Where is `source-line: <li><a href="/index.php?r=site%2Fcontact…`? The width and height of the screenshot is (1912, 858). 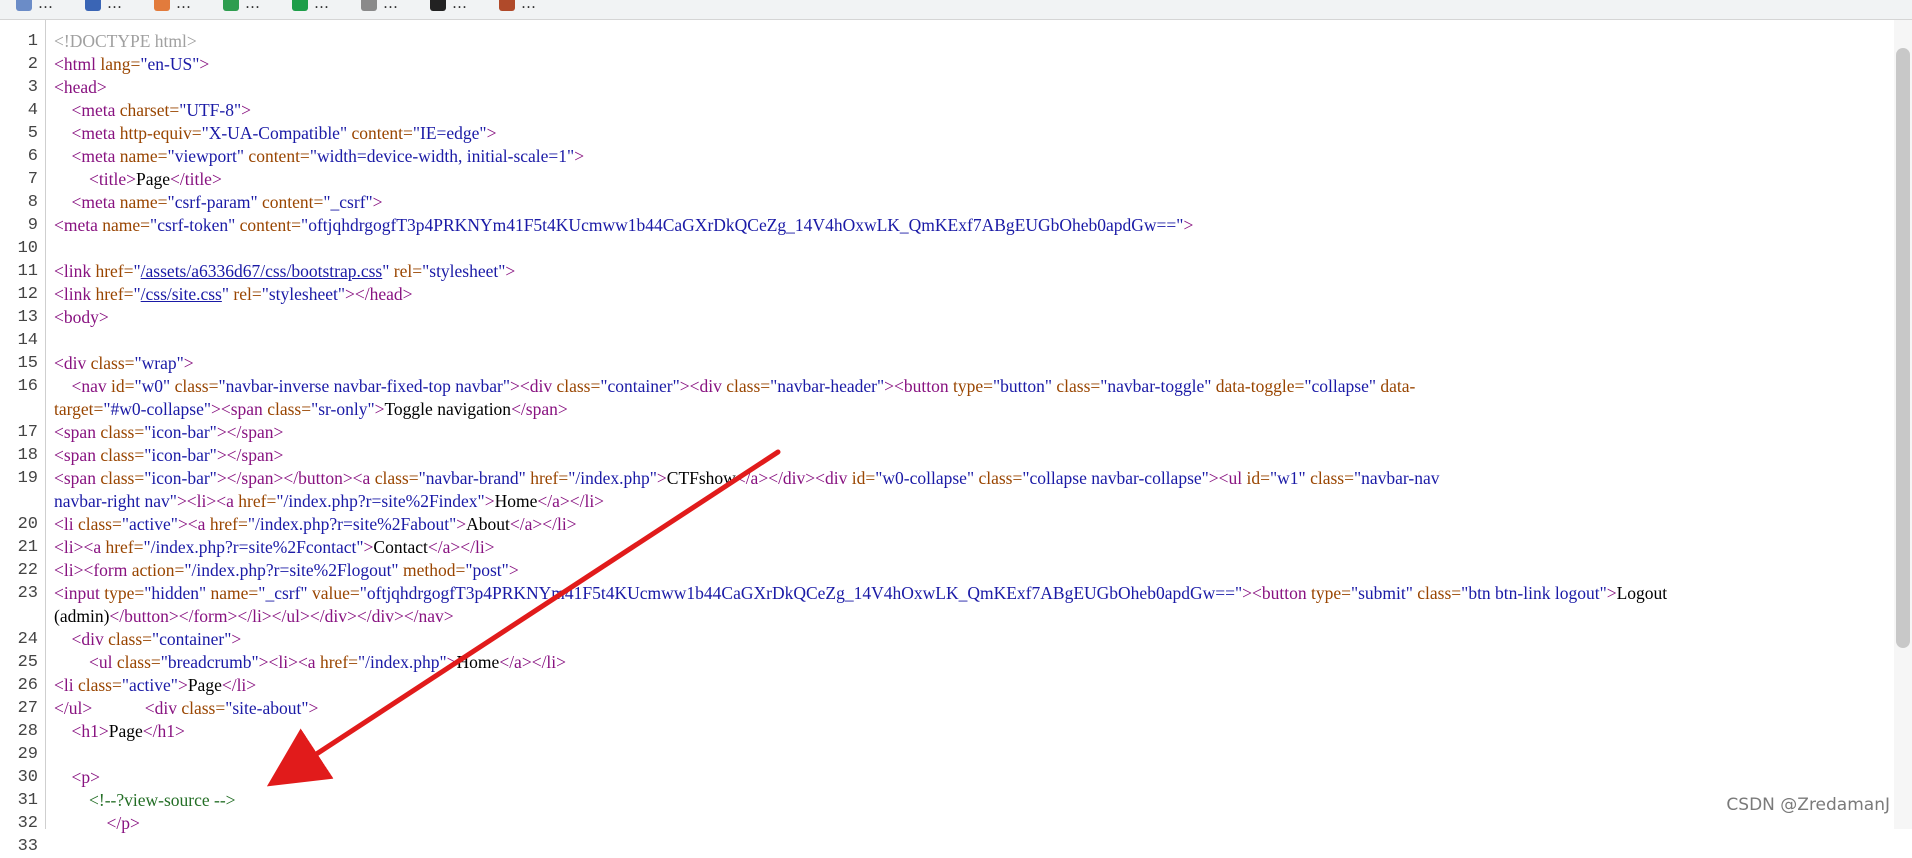 source-line: <li><a href="/index.php?r=site%2Fcontact… is located at coordinates (274, 547).